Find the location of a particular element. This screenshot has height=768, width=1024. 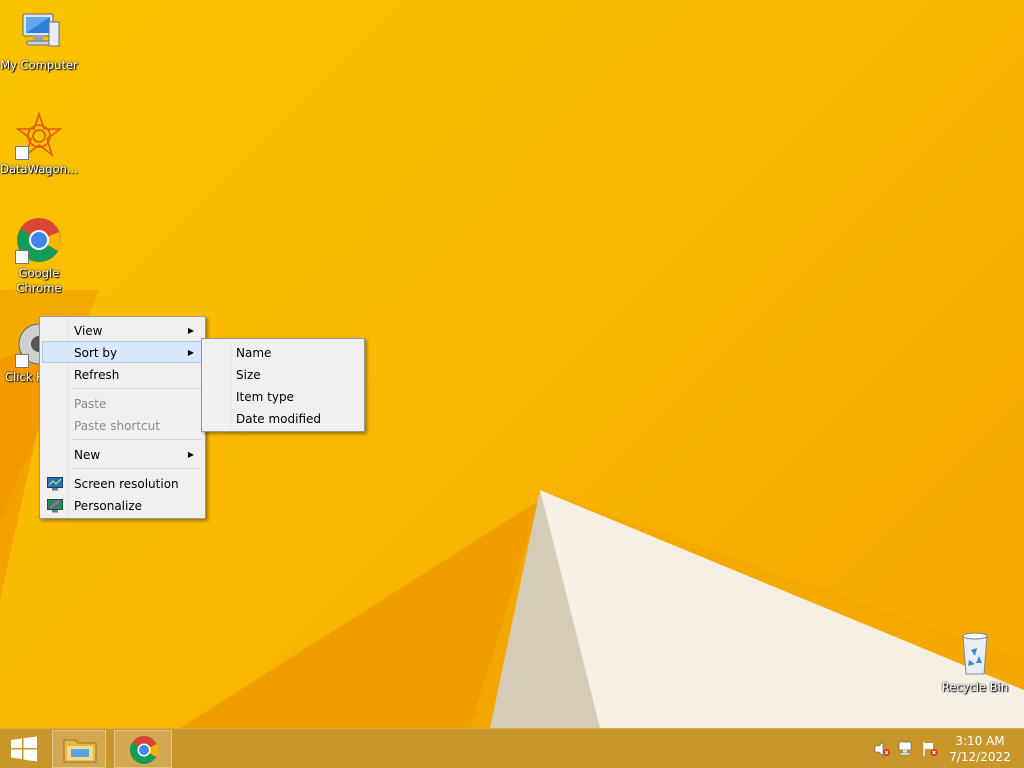

menu-item-label: View is located at coordinates (88, 331).